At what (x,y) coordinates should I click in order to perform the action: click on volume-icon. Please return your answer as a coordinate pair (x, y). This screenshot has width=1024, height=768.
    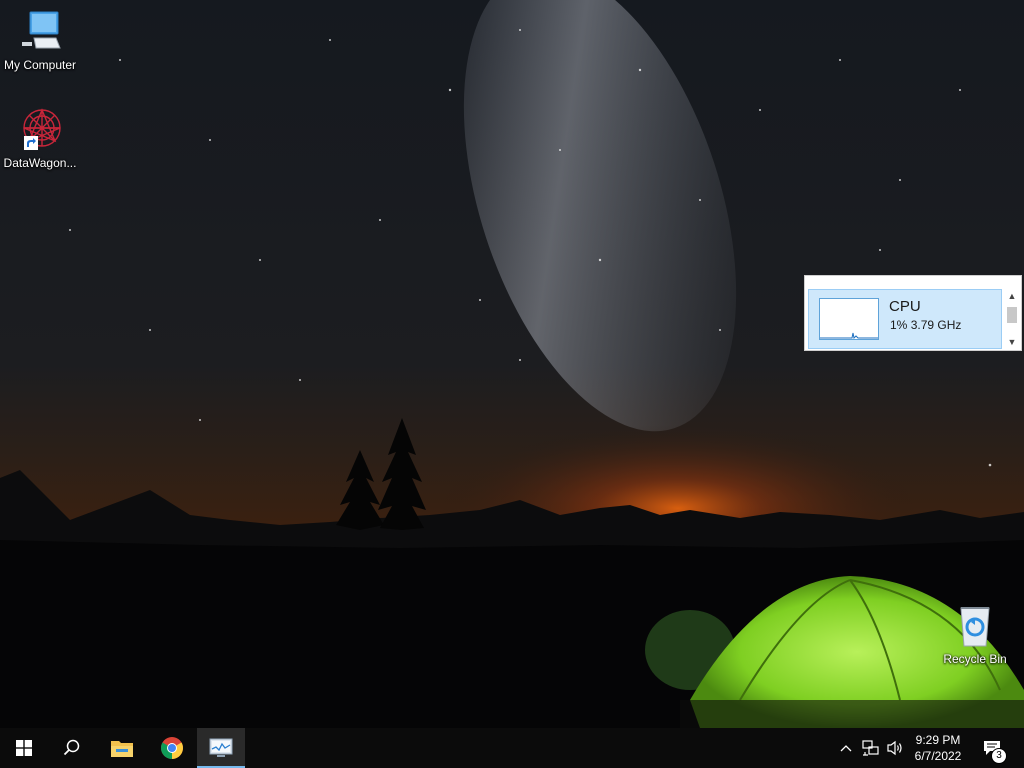
    Looking at the image, I should click on (894, 748).